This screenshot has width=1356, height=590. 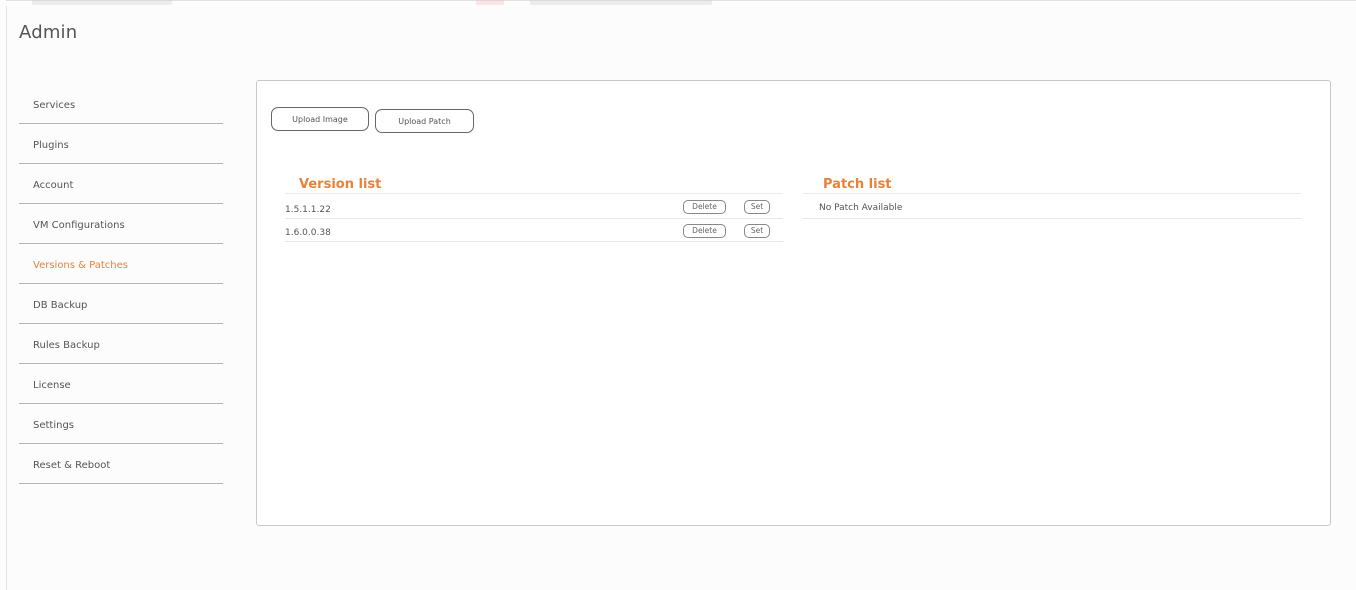 What do you see at coordinates (534, 193) in the screenshot?
I see `version-list-divider` at bounding box center [534, 193].